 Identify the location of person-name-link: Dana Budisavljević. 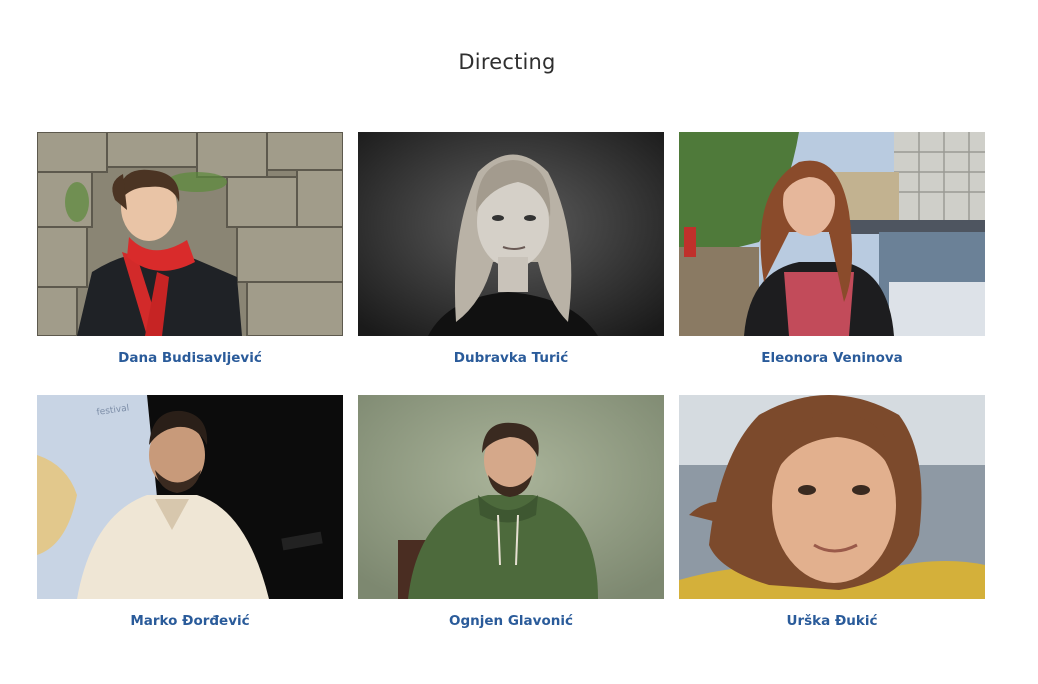
(190, 358).